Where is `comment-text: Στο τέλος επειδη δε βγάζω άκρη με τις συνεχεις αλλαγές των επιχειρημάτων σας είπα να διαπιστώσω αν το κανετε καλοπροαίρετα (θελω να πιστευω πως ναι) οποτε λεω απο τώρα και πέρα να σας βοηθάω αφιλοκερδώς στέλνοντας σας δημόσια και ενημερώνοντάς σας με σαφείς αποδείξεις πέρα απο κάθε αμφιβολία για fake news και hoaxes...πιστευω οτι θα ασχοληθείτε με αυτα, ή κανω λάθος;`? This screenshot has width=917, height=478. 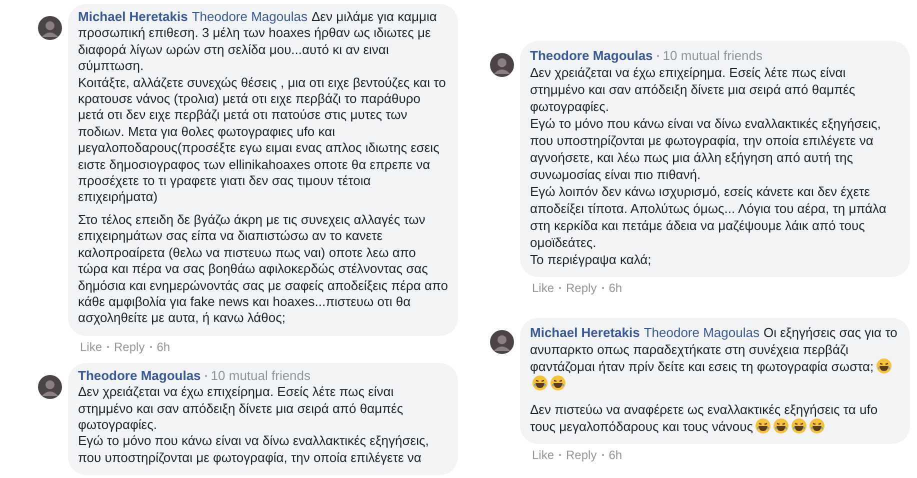
comment-text: Στο τέλος επειδη δε βγάζω άκρη με τις συνεχεις αλλαγές των επιχειρημάτων σας είπα να διαπιστώσω αν το κανετε καλοπροαίρετα (θελω να πιστευω πως ναι) οποτε λεω απο τώρα και πέρα να σας βοηθάω αφιλοκερδώς στέλνοντας σας δημόσια και ενημερώνοντάς σας με σαφείς αποδείξεις πέρα απο κάθε αμφιβολία για fake news και hoaxes...πιστευω οτι θα ασχοληθείτε με αυτα, ή κανω λάθος; is located at coordinates (263, 269).